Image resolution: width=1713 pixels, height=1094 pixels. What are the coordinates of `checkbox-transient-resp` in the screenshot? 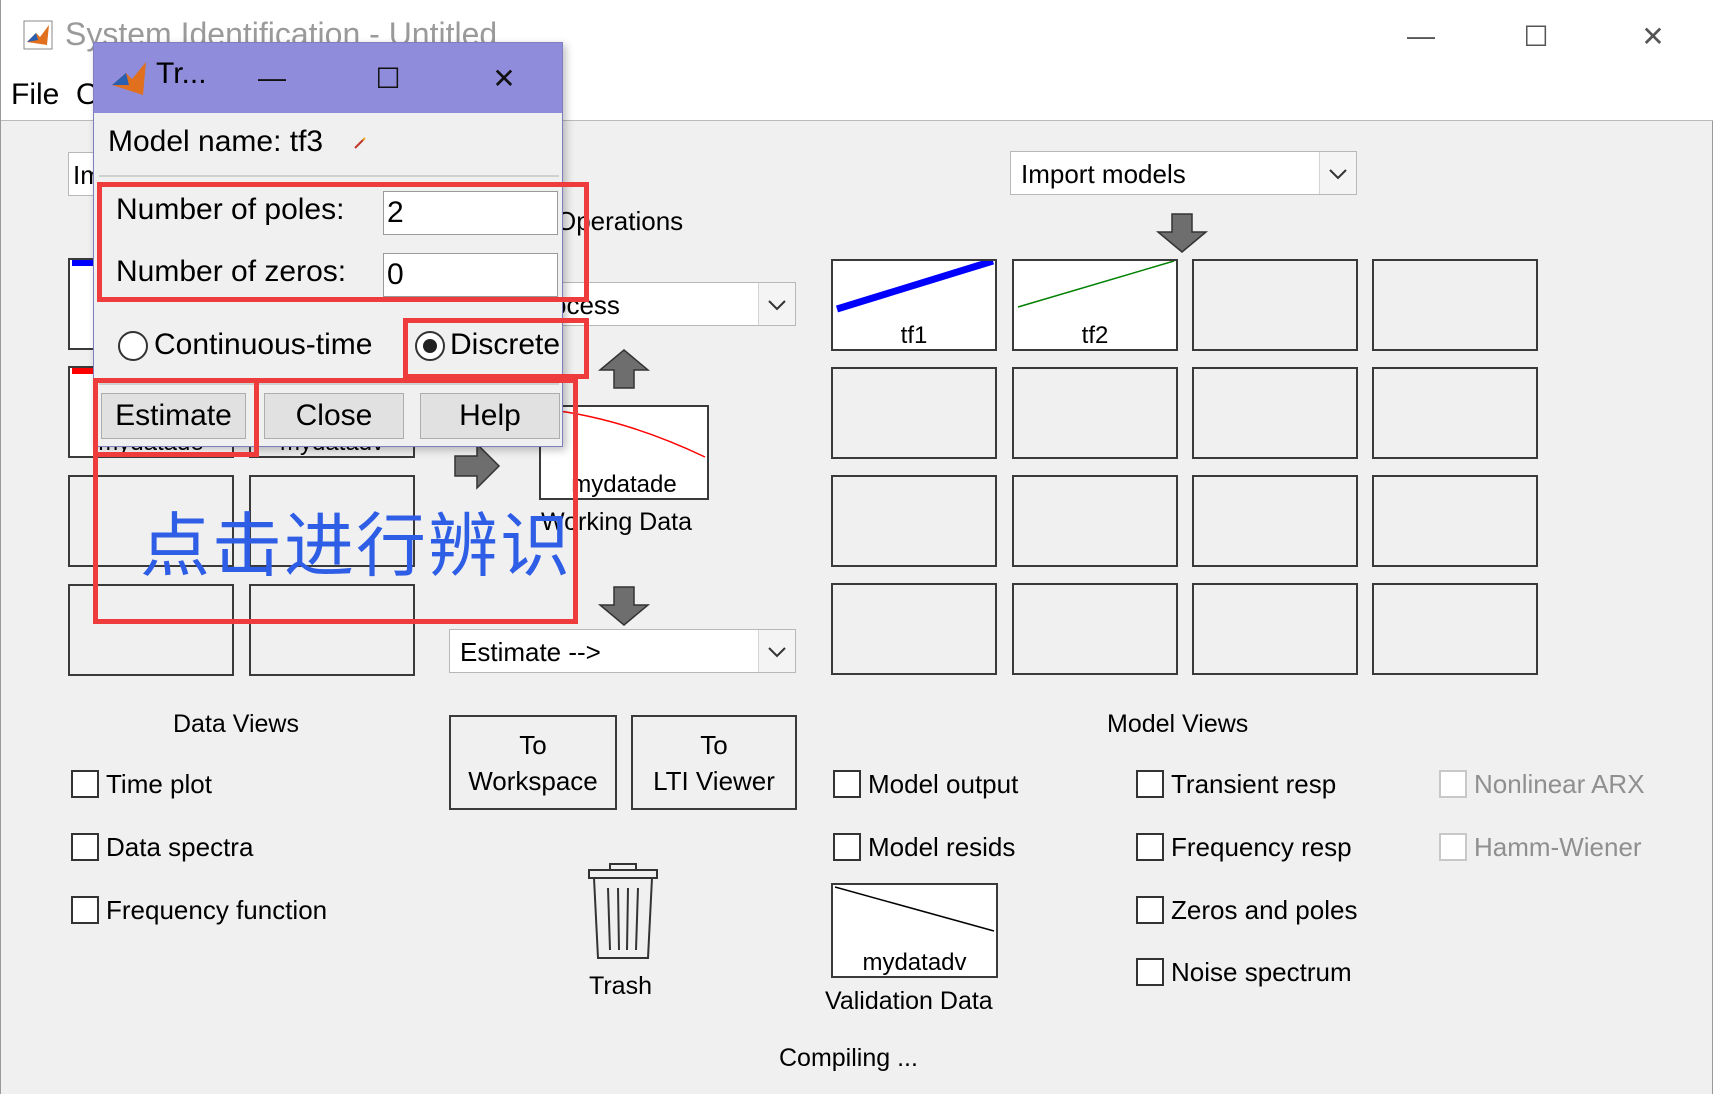 It's located at (1150, 784).